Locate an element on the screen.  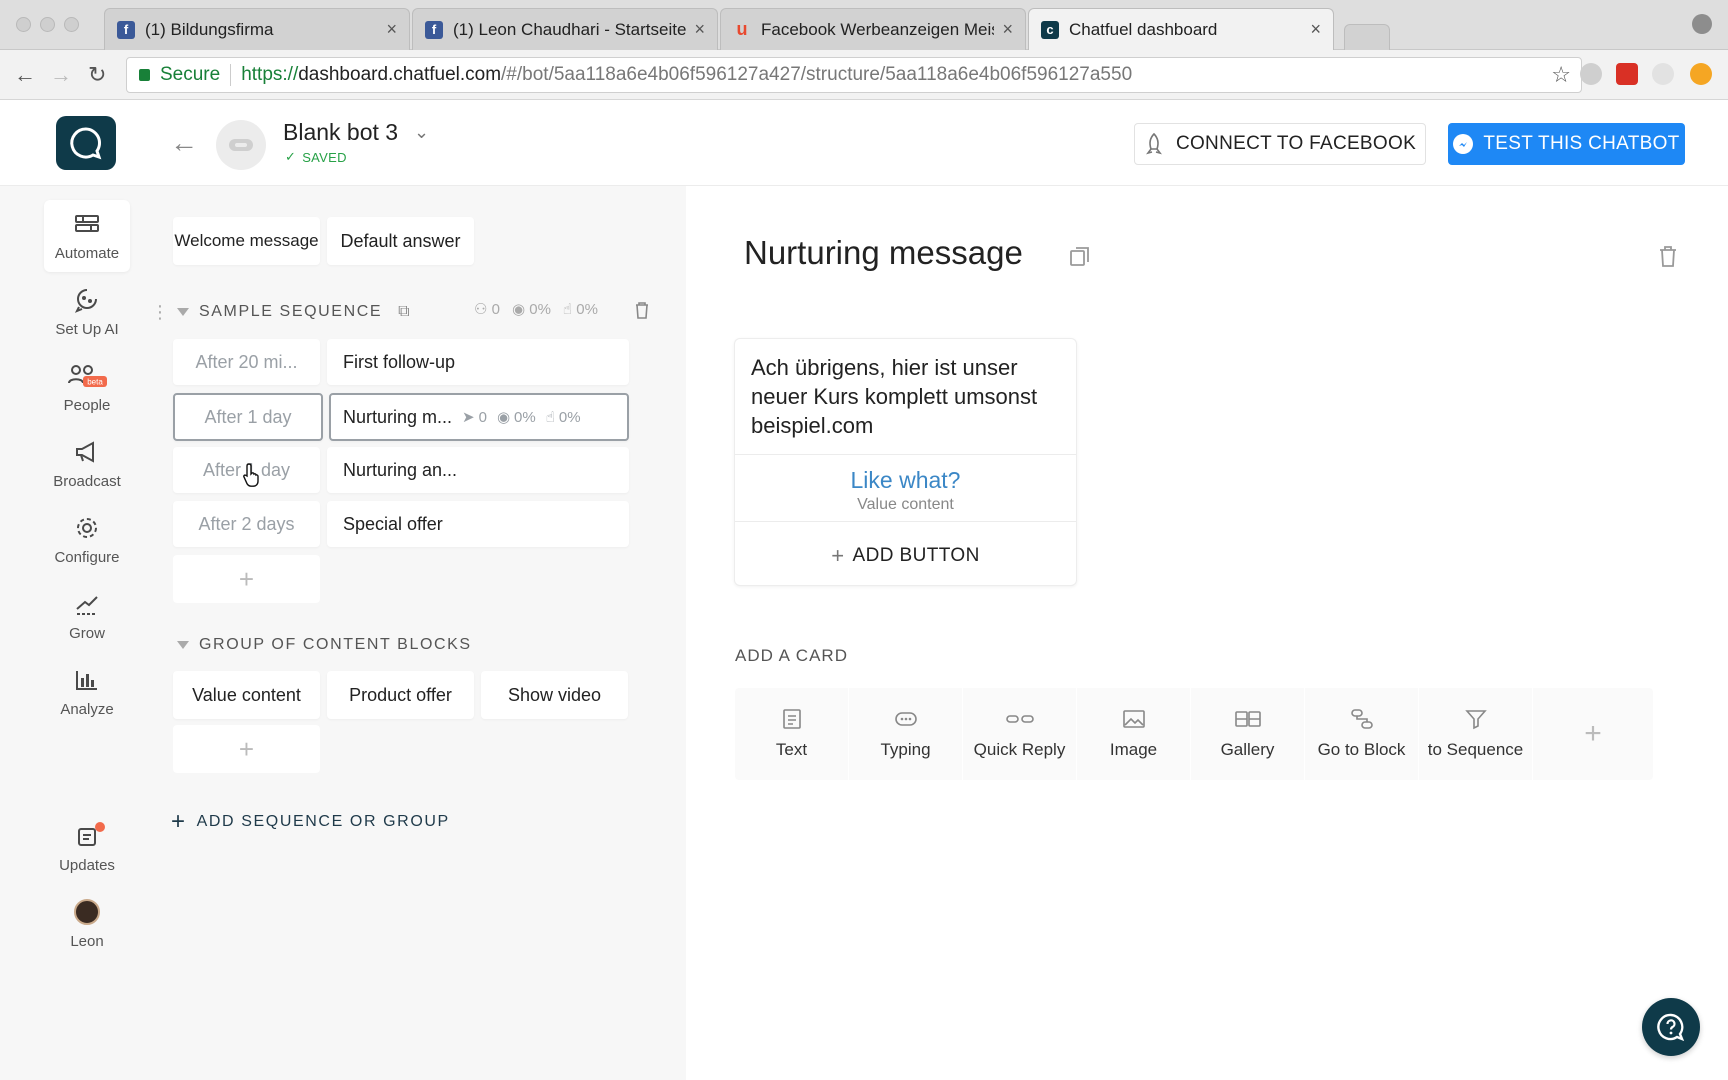
copy-icon is located at coordinates (1080, 258).